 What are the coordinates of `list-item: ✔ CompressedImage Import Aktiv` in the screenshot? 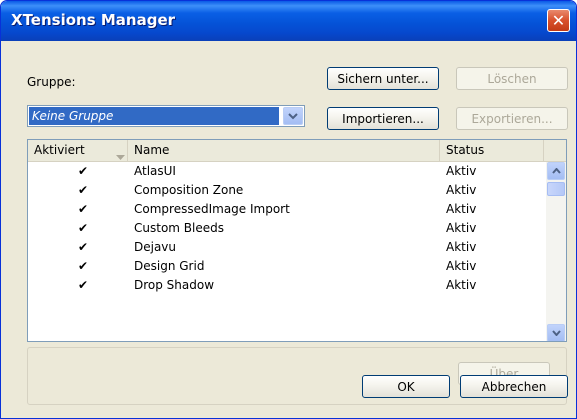 It's located at (286, 209).